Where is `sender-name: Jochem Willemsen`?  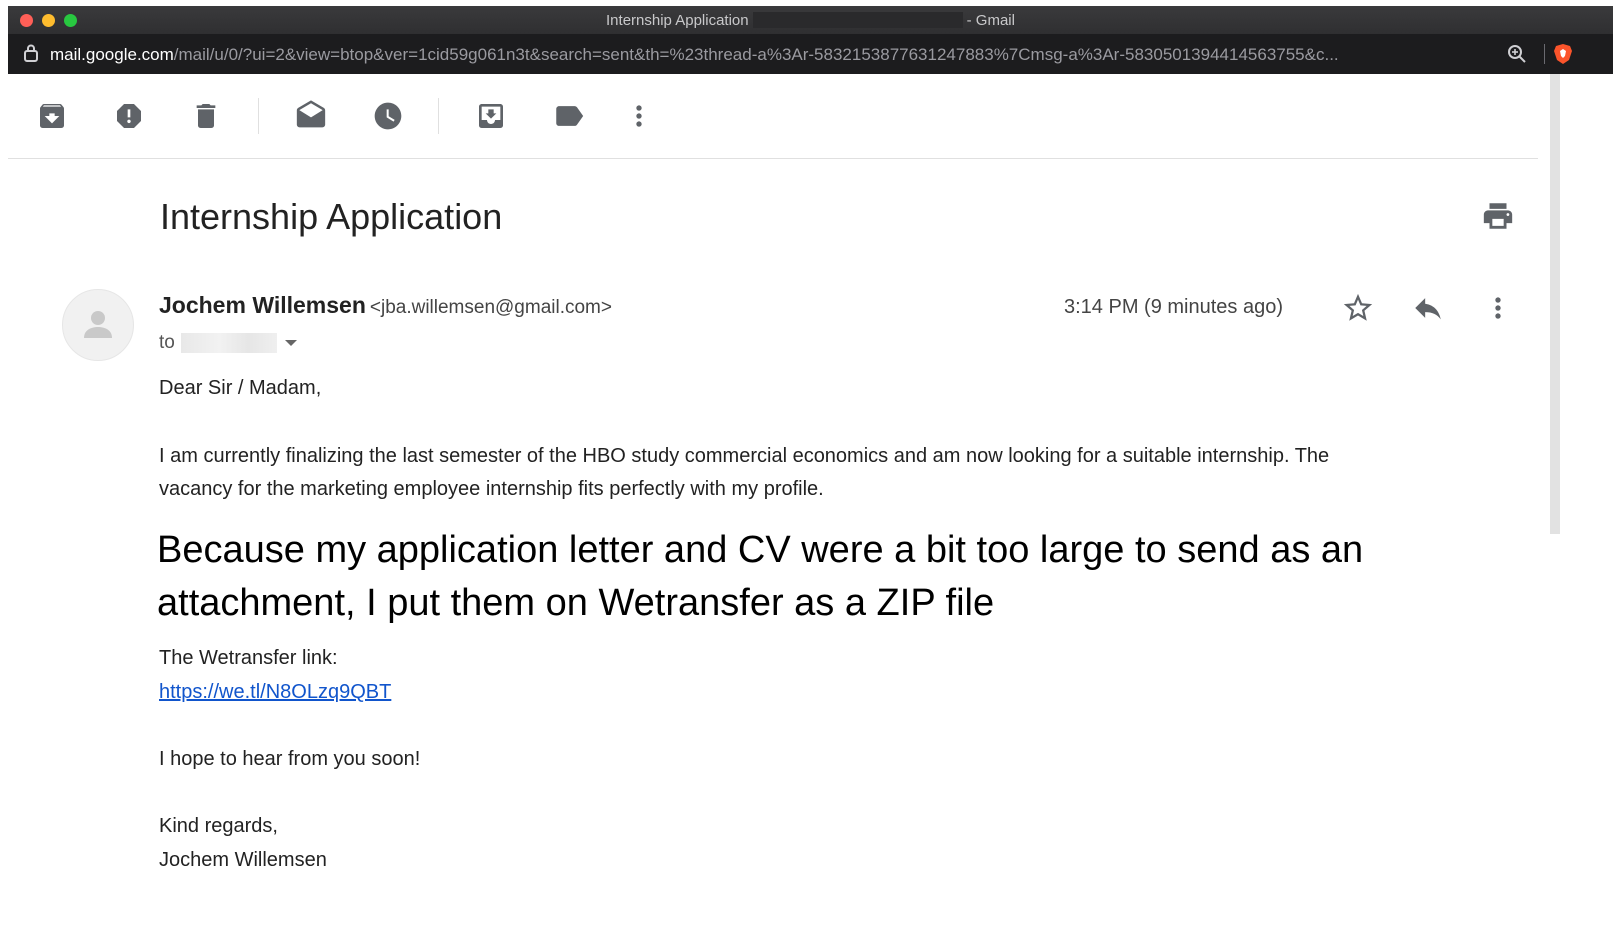
sender-name: Jochem Willemsen is located at coordinates (262, 305).